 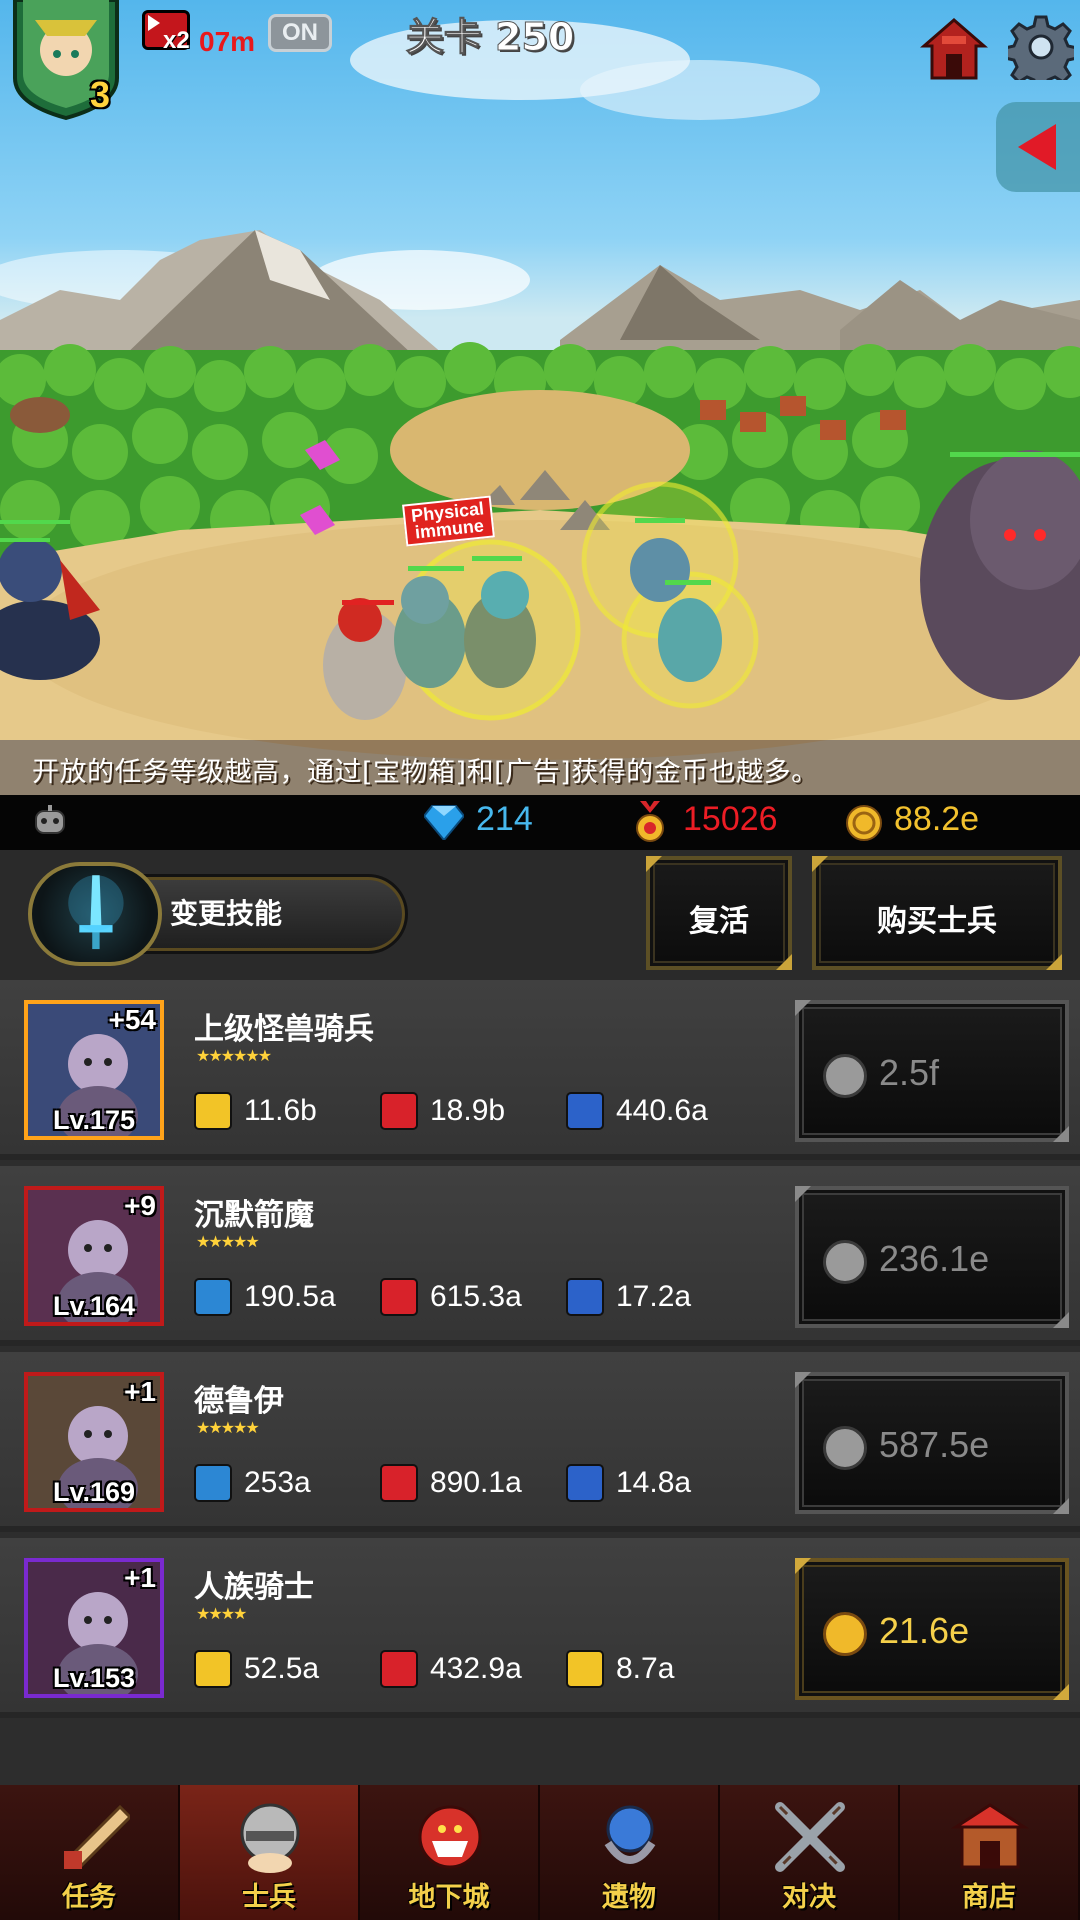 What do you see at coordinates (450, 1852) in the screenshot?
I see `nav-tab-2: 地下城` at bounding box center [450, 1852].